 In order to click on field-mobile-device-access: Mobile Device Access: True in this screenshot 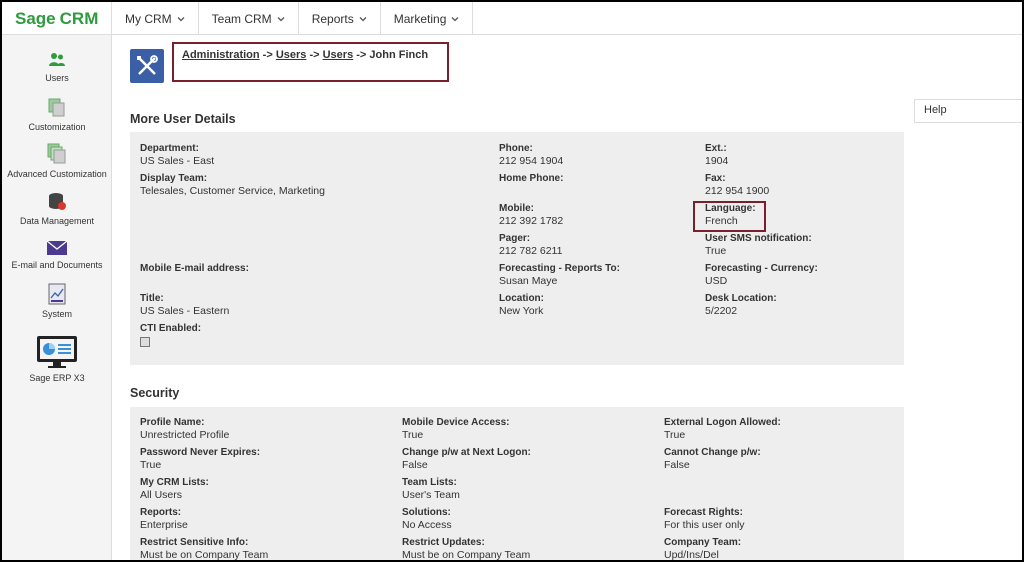, I will do `click(456, 429)`.